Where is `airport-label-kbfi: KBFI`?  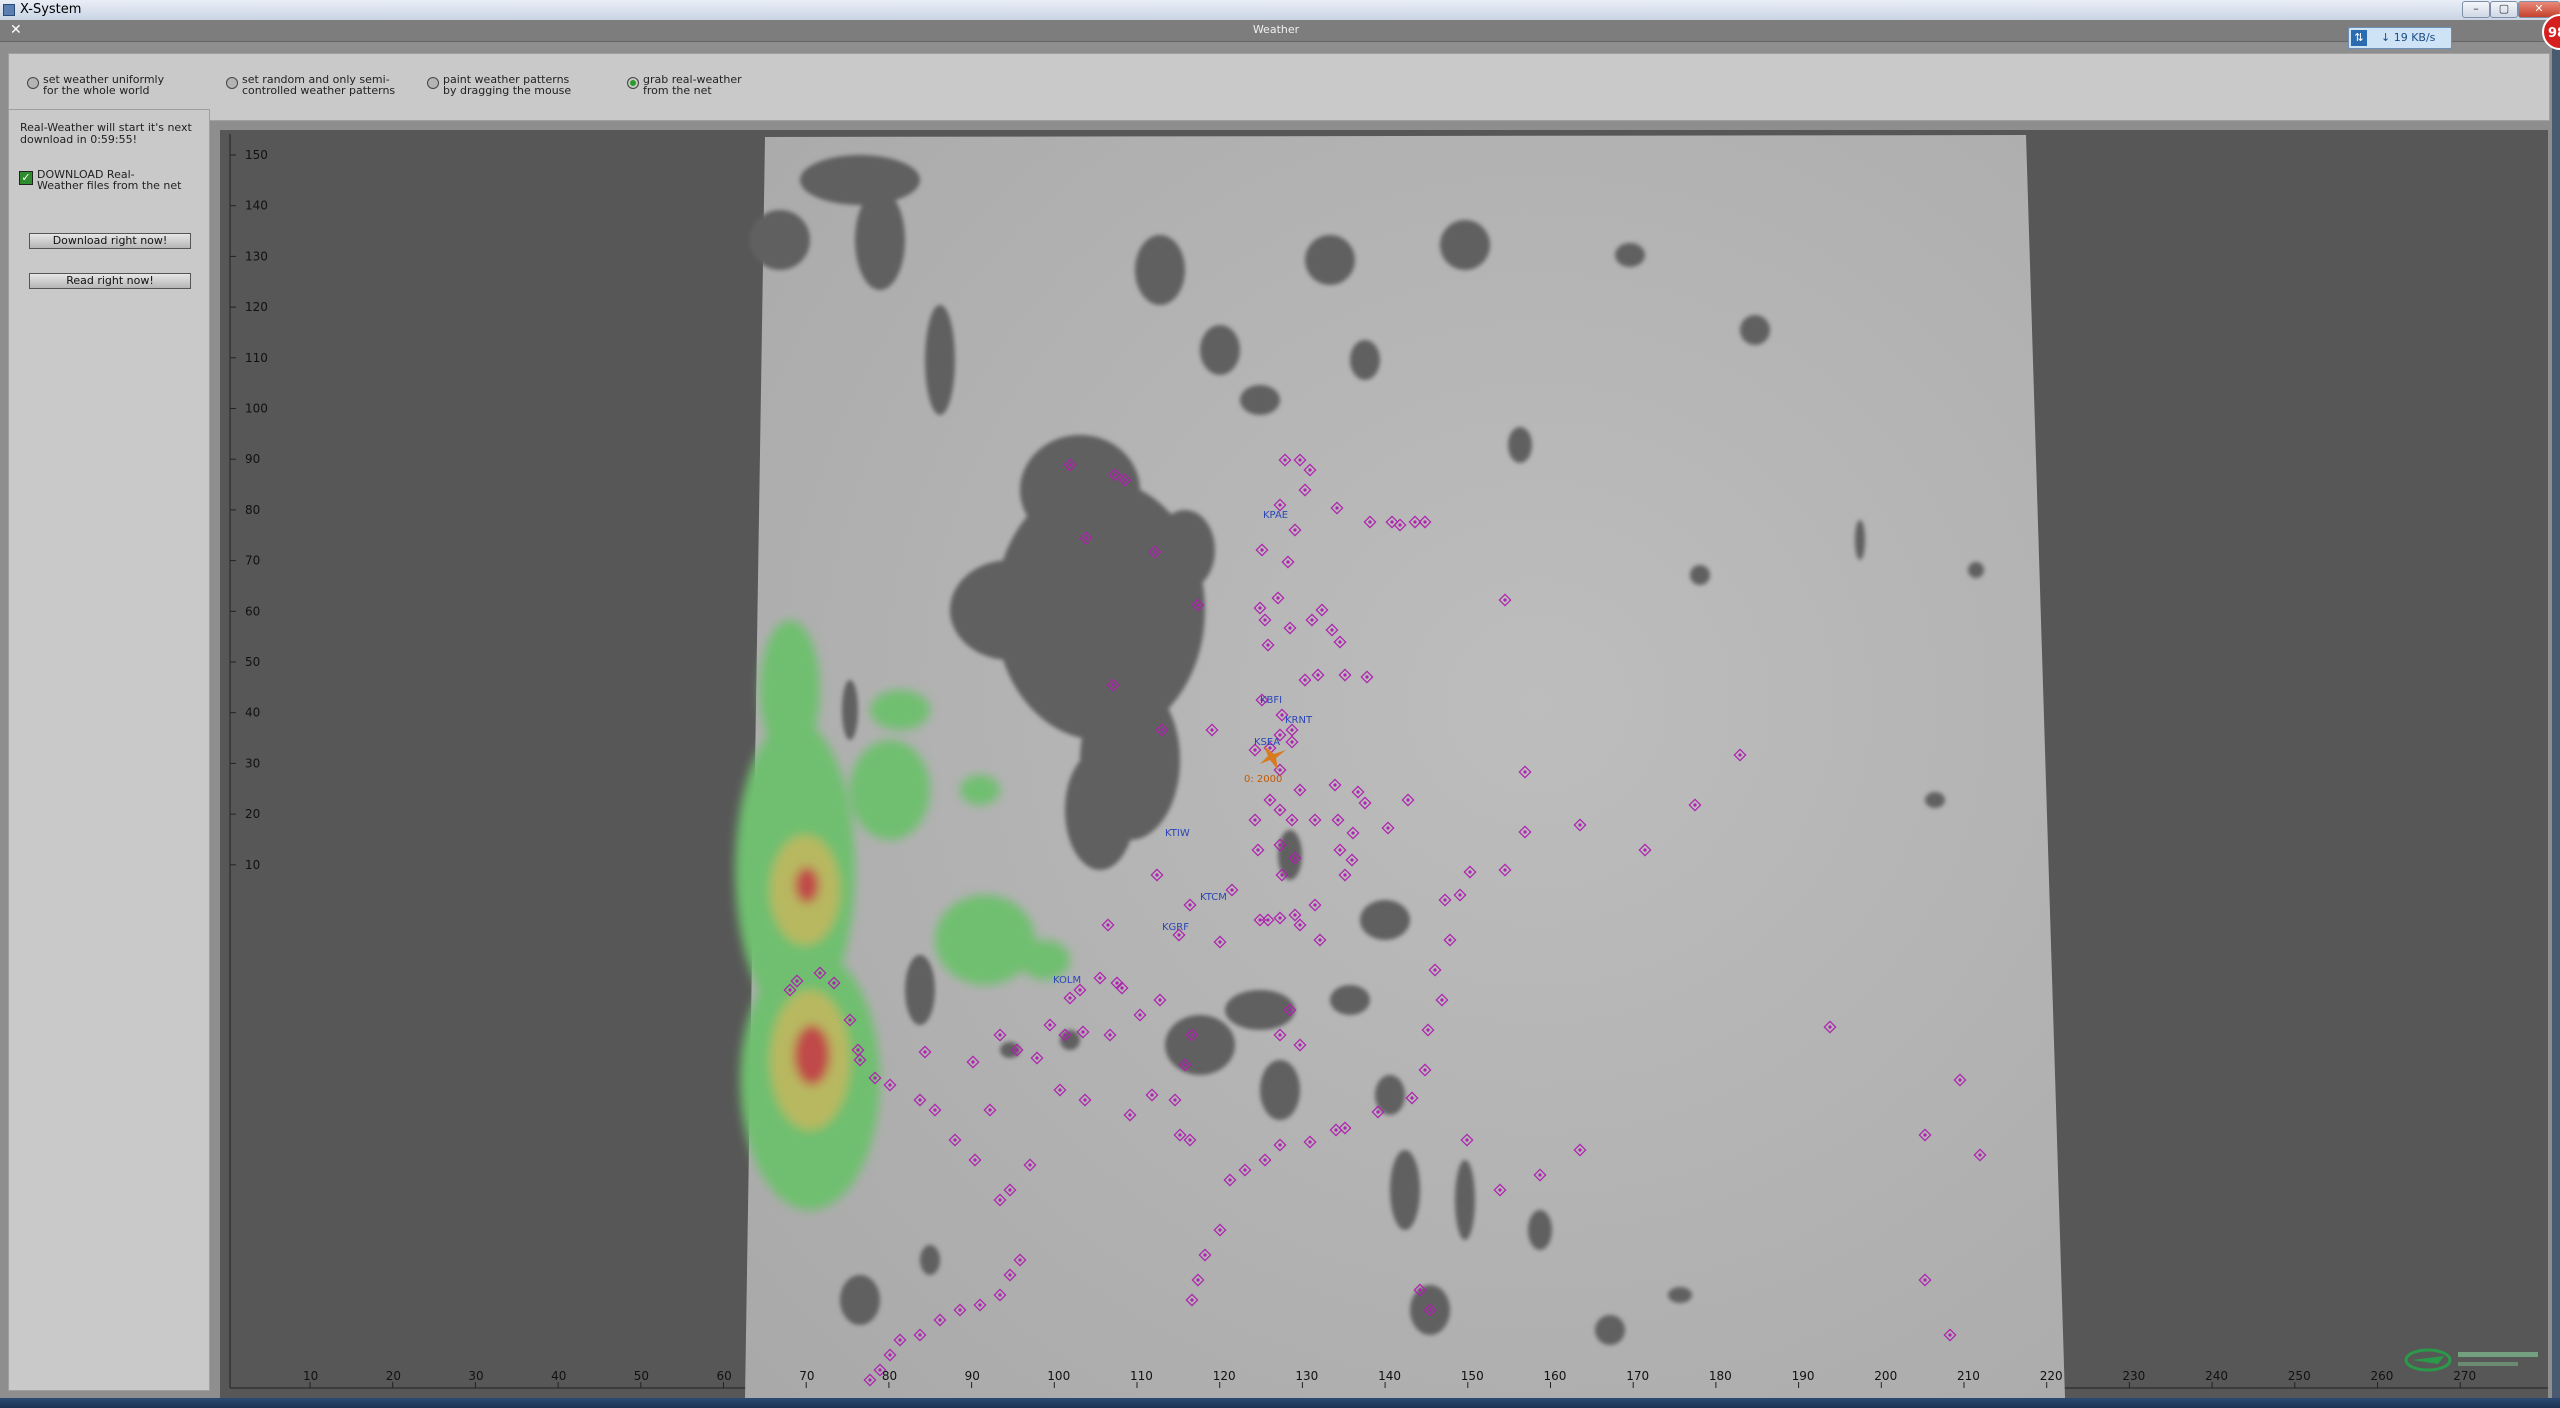 airport-label-kbfi: KBFI is located at coordinates (1271, 700).